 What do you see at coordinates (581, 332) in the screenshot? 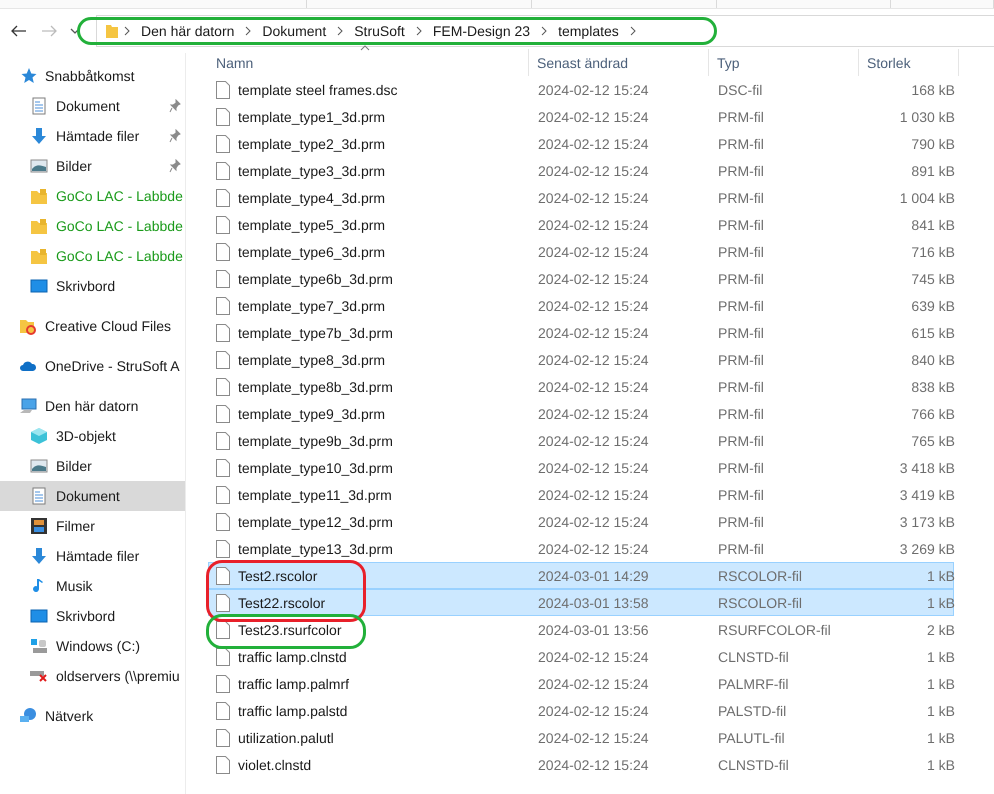
I see `file-row: template_type7b_3d.prm 2024-02-12 15:24 PRM-fil 615 kB` at bounding box center [581, 332].